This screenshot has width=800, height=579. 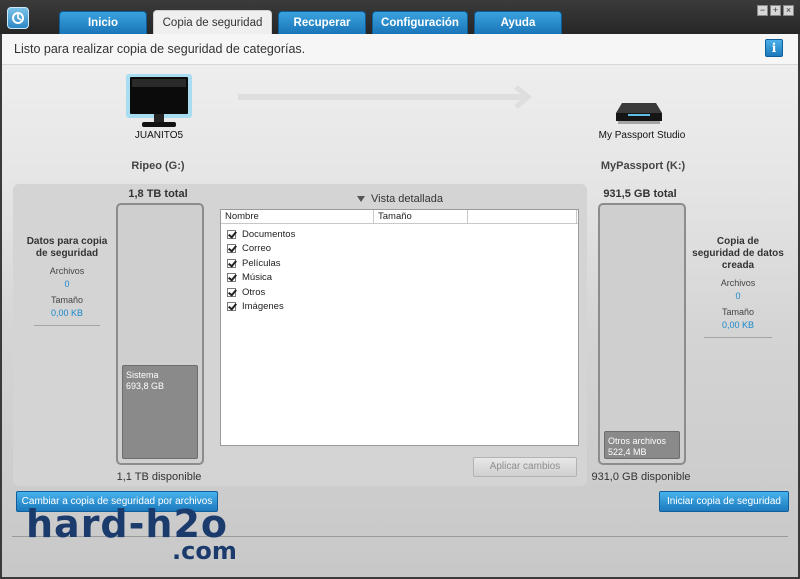 What do you see at coordinates (158, 194) in the screenshot?
I see `source-total: 1,8 TB total` at bounding box center [158, 194].